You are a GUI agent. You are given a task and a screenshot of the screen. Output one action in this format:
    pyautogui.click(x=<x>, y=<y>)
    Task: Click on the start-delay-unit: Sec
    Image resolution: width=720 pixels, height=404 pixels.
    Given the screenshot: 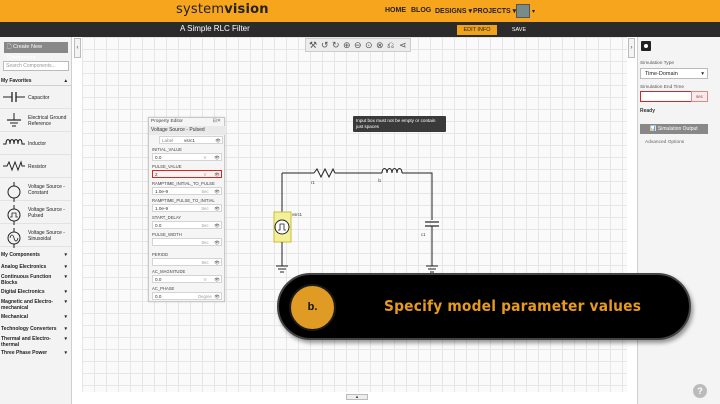 What is the action you would take?
    pyautogui.click(x=205, y=225)
    